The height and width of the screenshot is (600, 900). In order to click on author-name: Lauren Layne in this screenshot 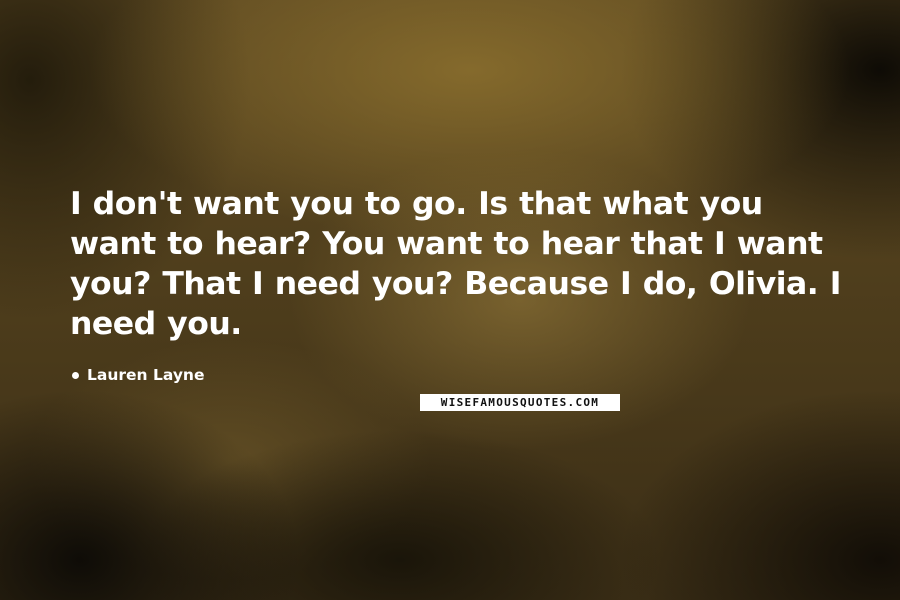, I will do `click(146, 375)`.